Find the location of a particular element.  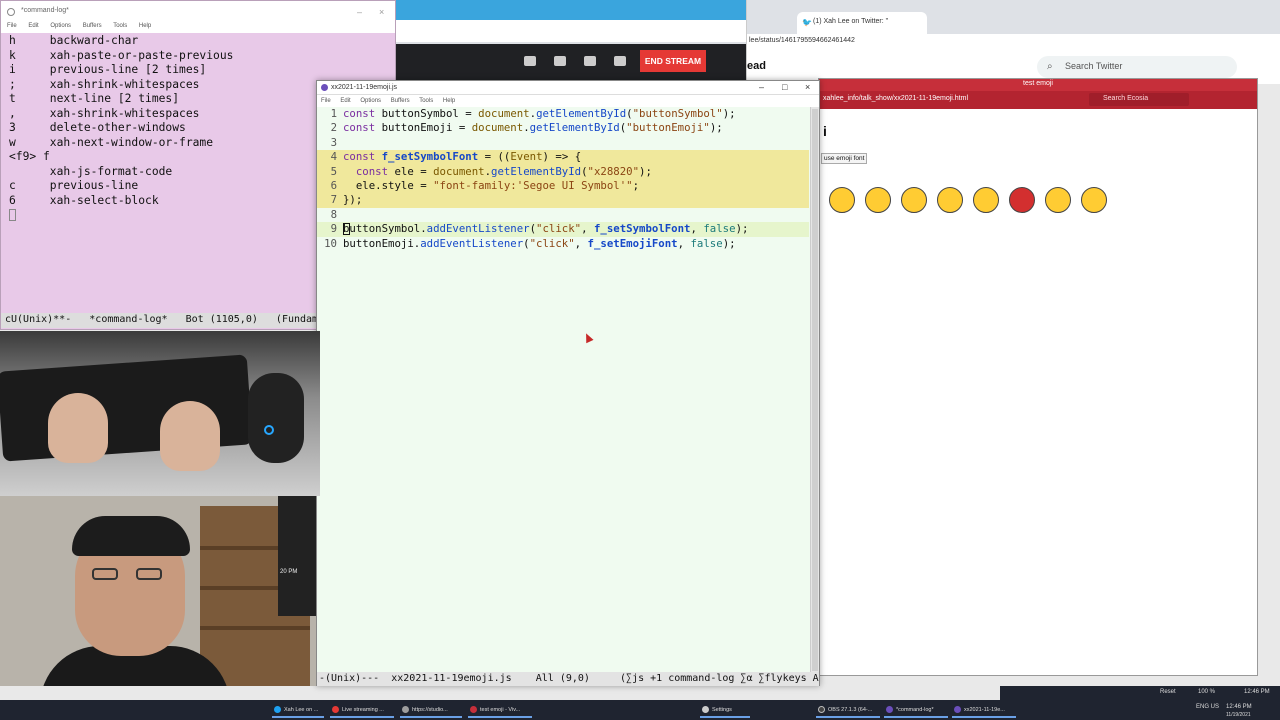

emoji-browser-titlebar: test emoji is located at coordinates (1038, 85).